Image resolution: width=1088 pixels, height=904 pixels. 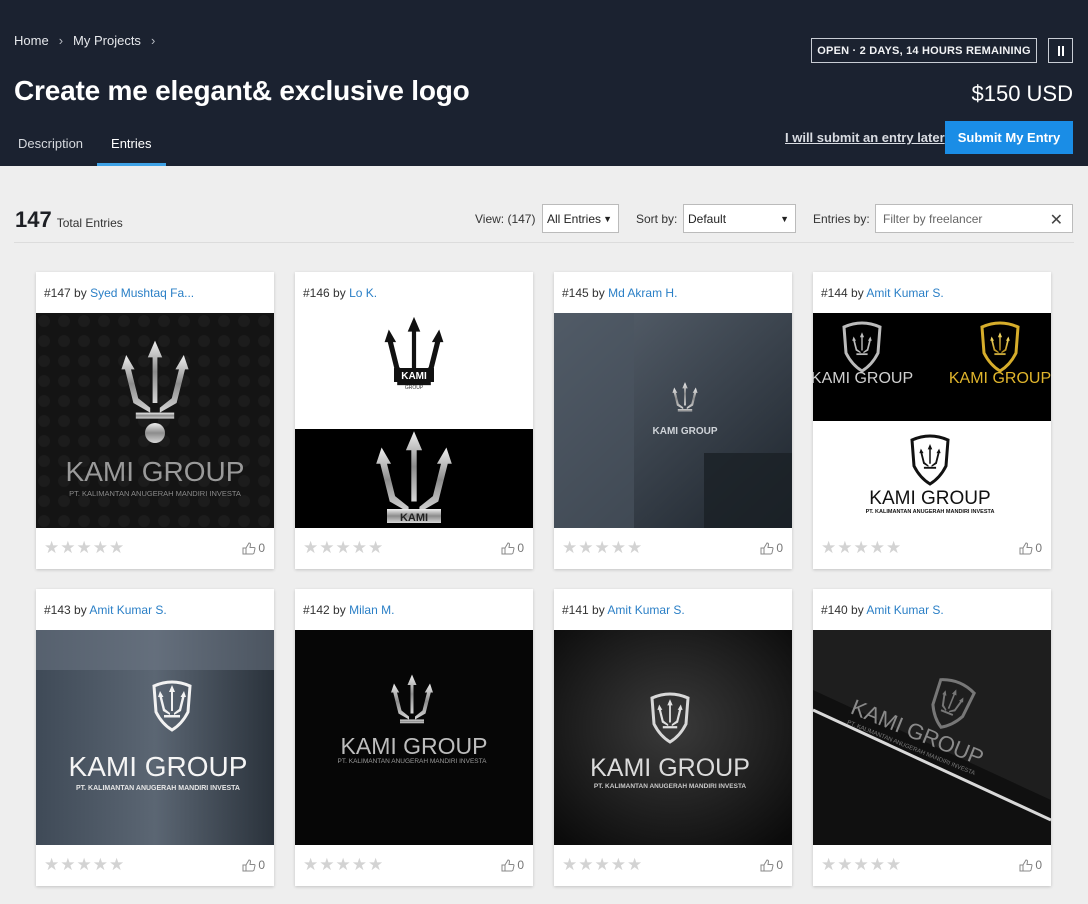 I want to click on entry-thumbnail: KAMI GROUP, so click(x=673, y=420).